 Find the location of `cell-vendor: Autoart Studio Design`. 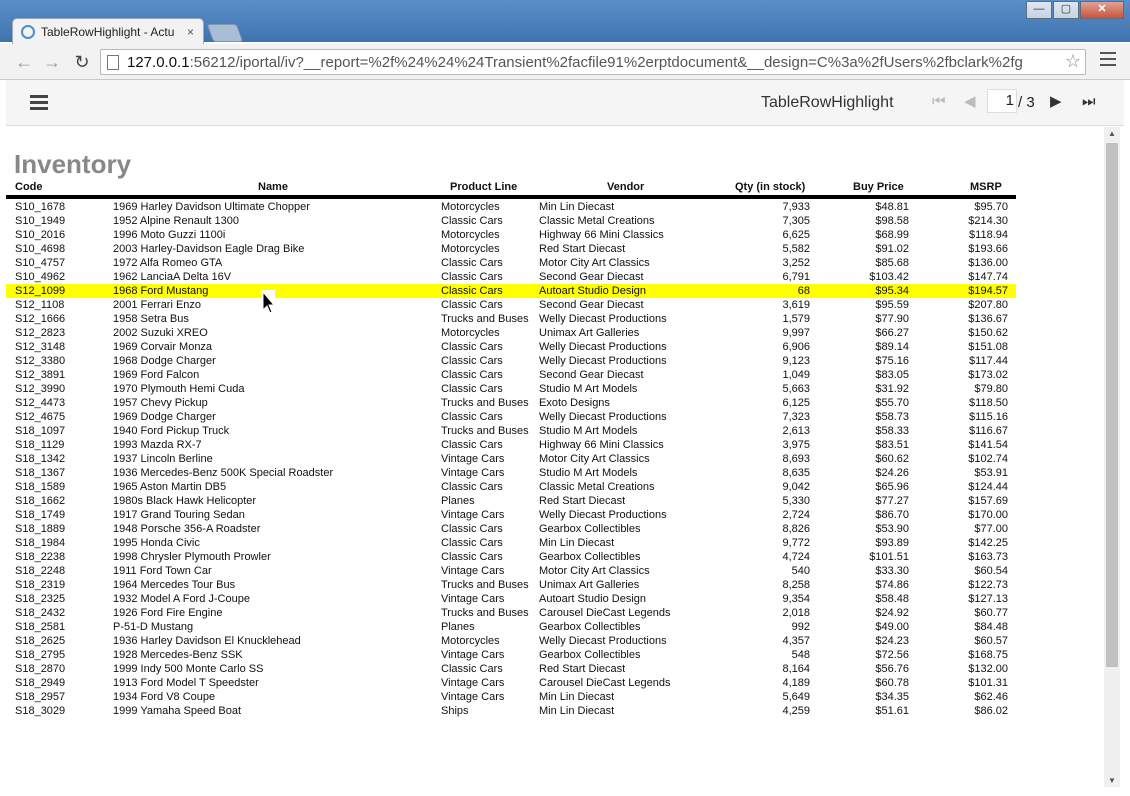

cell-vendor: Autoart Studio Design is located at coordinates (593, 599).